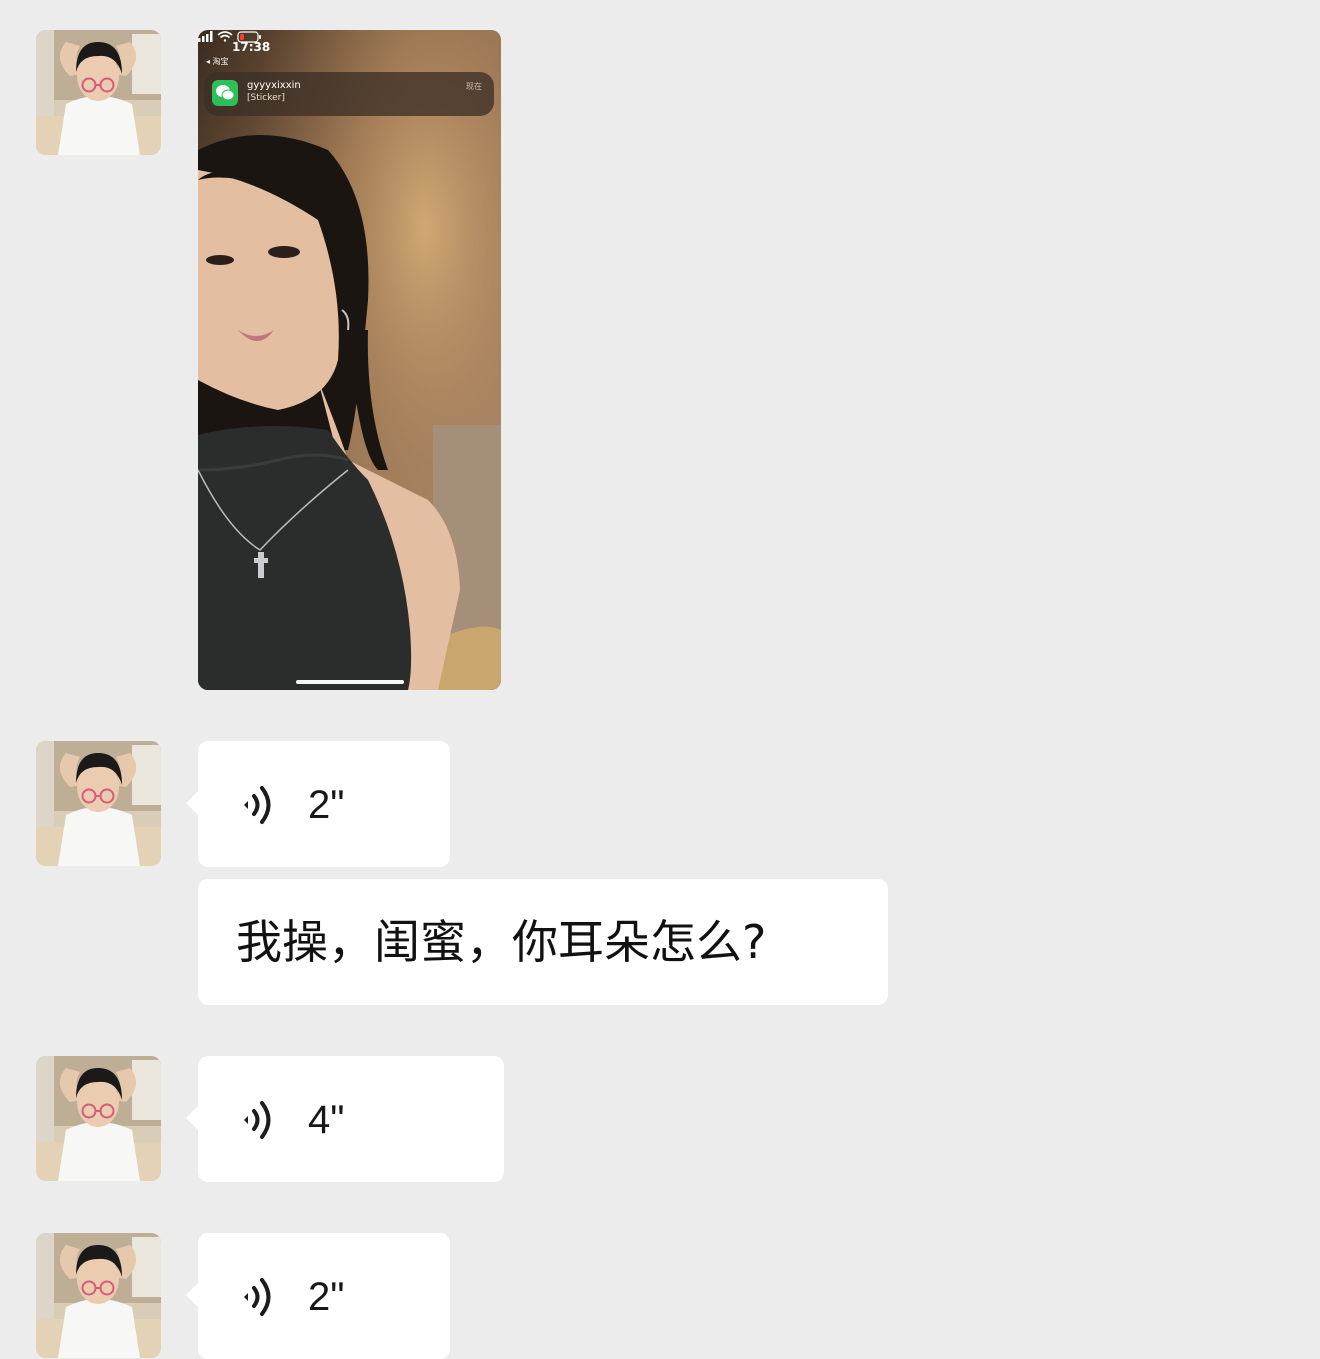  What do you see at coordinates (350, 682) in the screenshot?
I see `home-indicator` at bounding box center [350, 682].